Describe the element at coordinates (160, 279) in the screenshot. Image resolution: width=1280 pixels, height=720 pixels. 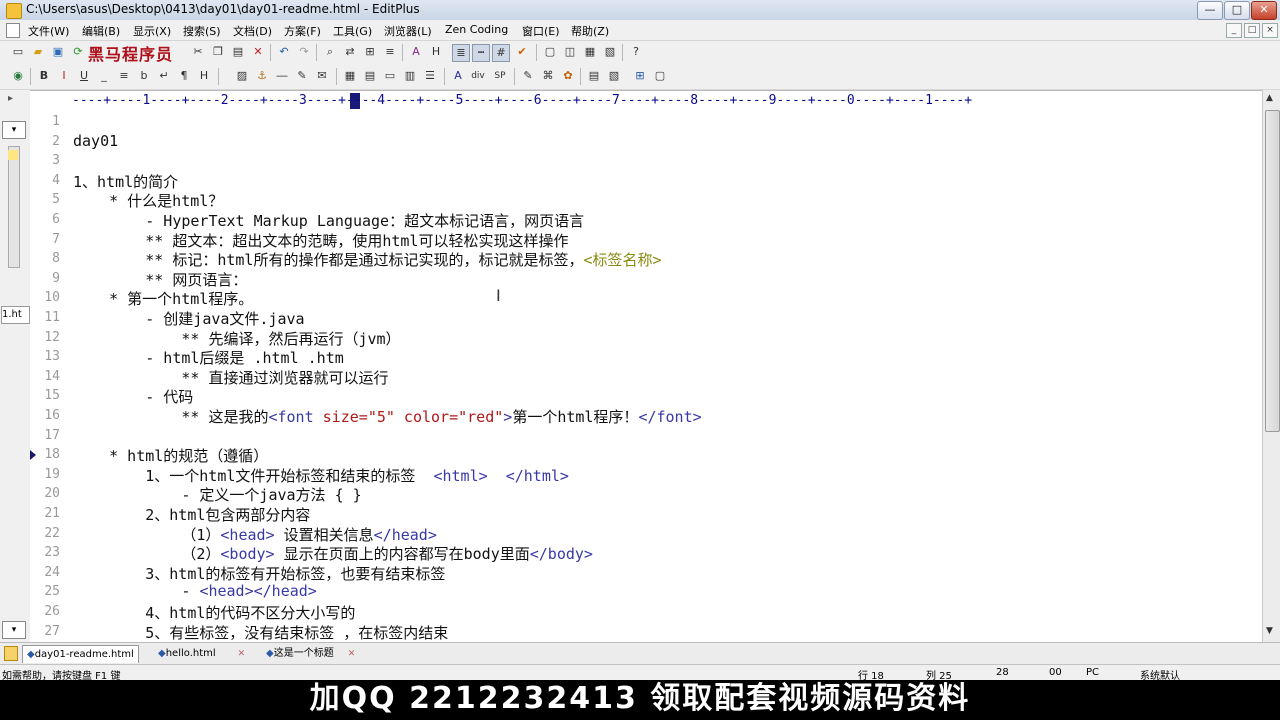
I see `code-line: ** 网页语言：` at that location.